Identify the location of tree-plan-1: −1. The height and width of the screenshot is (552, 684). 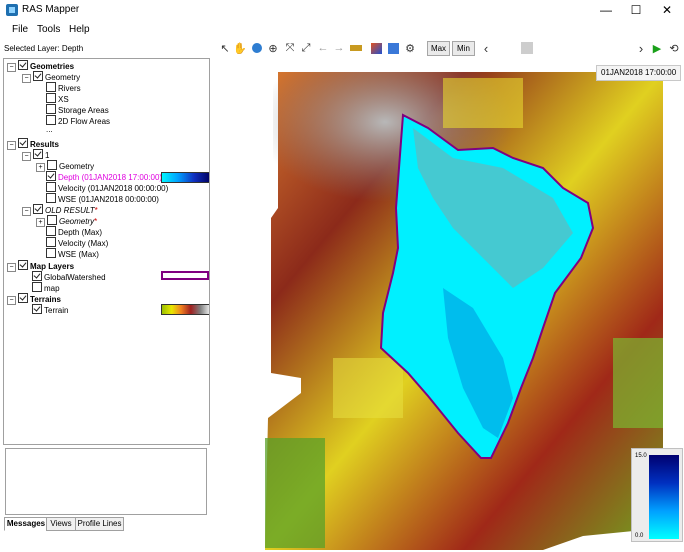
(35, 155).